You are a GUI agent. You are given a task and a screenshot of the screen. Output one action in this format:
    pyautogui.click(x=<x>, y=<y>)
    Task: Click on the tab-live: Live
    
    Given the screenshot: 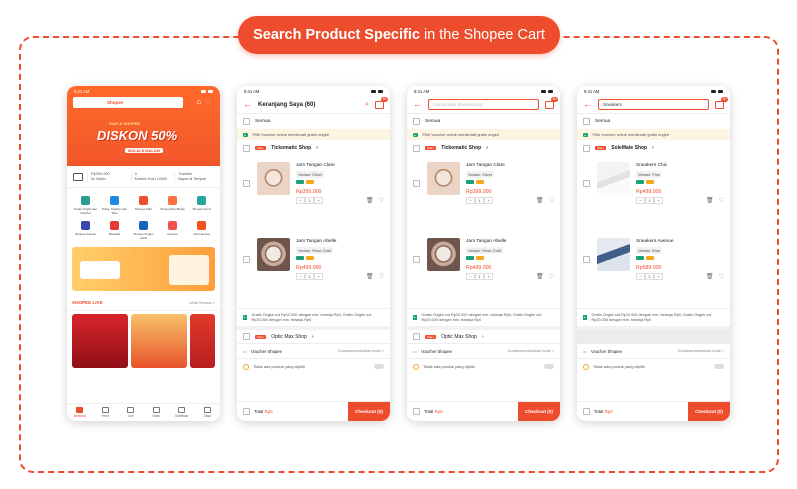 What is the action you would take?
    pyautogui.click(x=131, y=412)
    